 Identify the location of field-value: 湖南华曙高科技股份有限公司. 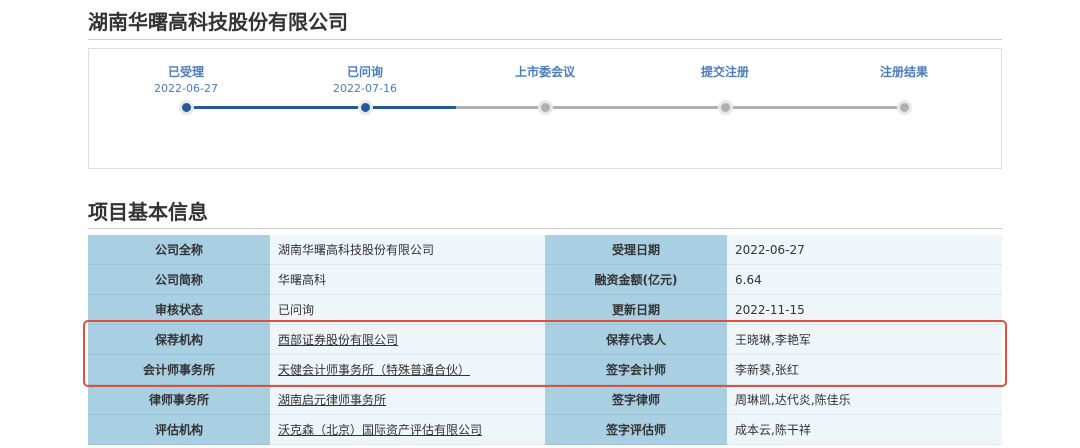
(407, 250).